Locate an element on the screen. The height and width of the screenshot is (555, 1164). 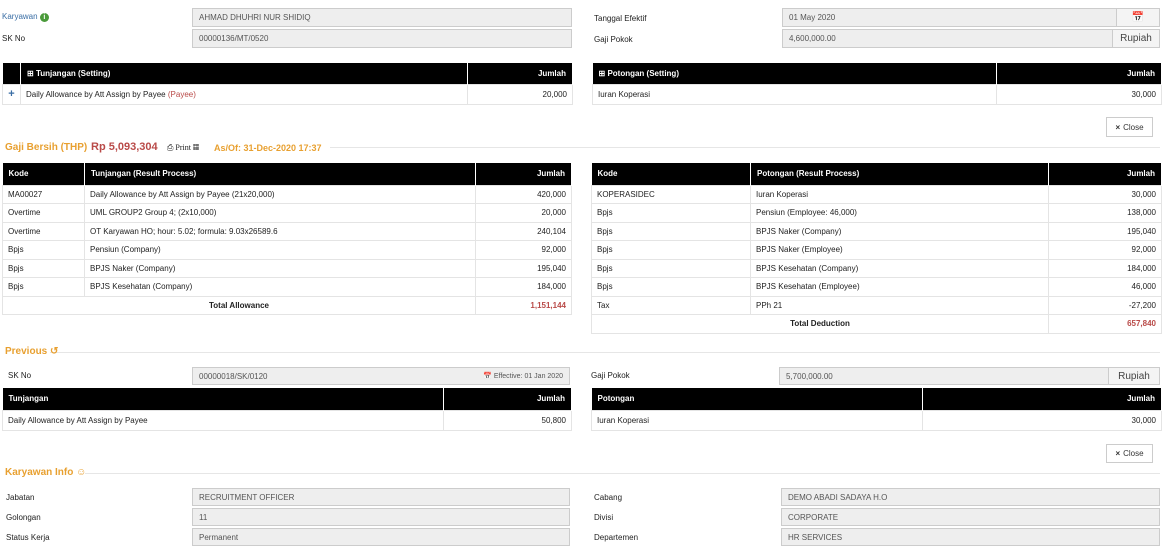
amount-cell: 92,000 is located at coordinates (523, 250).